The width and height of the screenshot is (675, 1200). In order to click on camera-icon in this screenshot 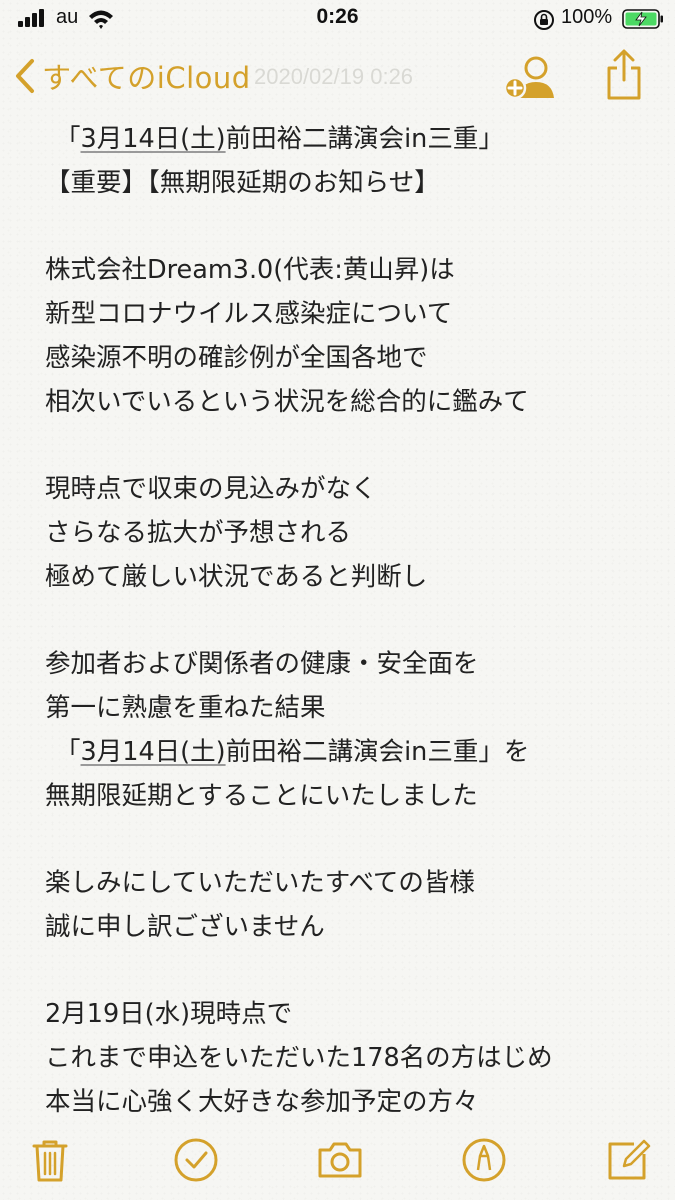, I will do `click(340, 1160)`.